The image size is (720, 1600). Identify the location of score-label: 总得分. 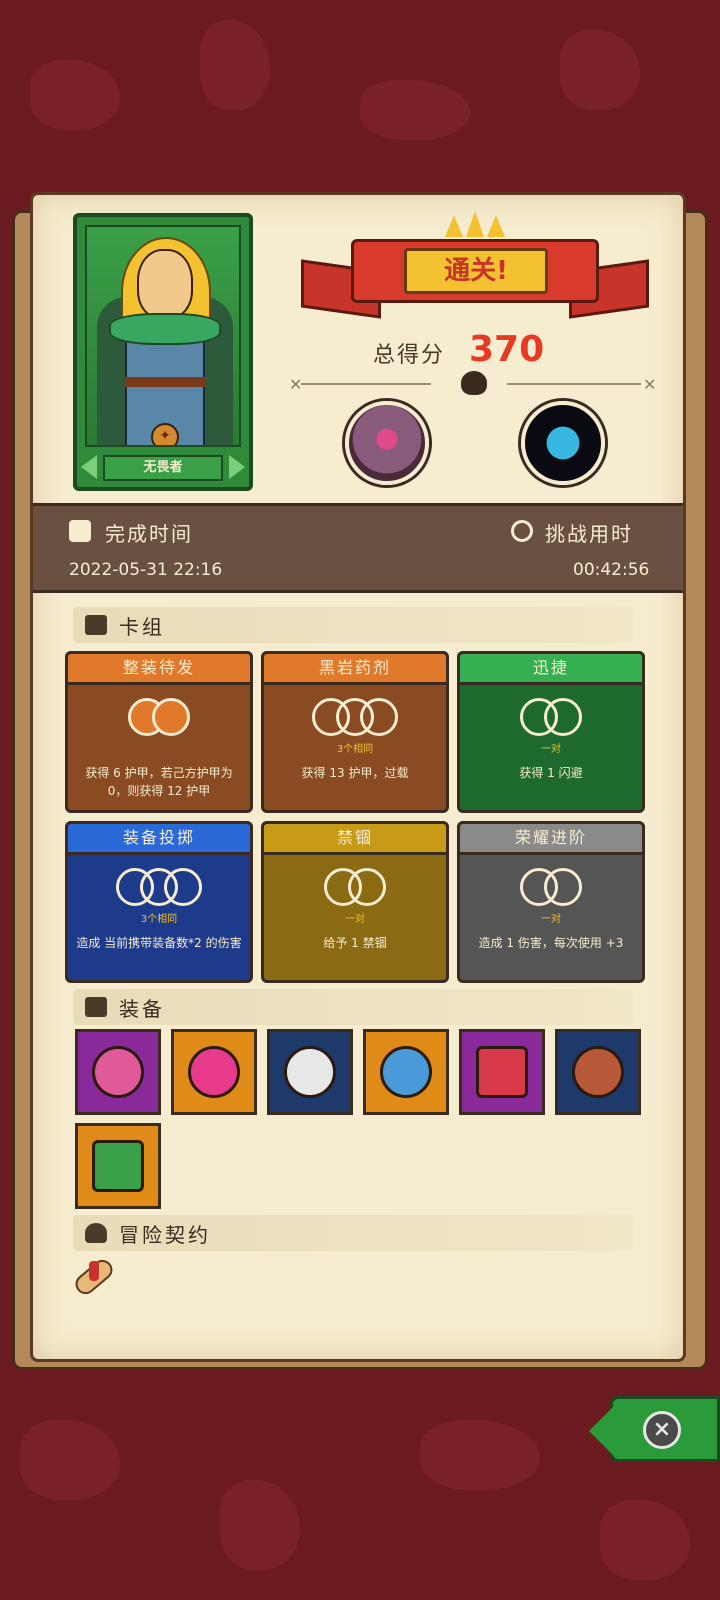
(409, 355).